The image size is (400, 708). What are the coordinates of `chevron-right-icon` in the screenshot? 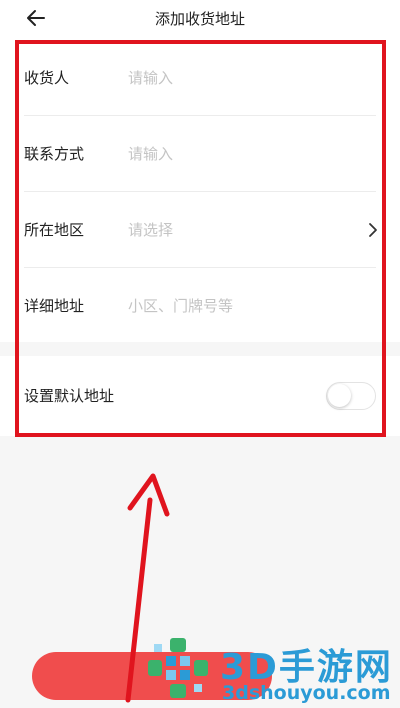 It's located at (373, 230).